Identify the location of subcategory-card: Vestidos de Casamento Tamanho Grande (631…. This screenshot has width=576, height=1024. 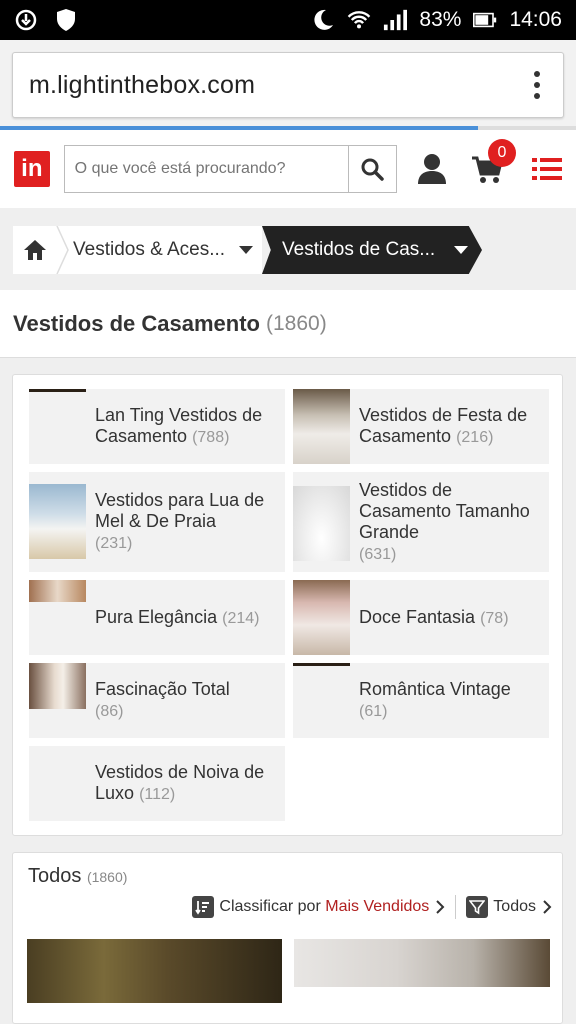
(421, 522).